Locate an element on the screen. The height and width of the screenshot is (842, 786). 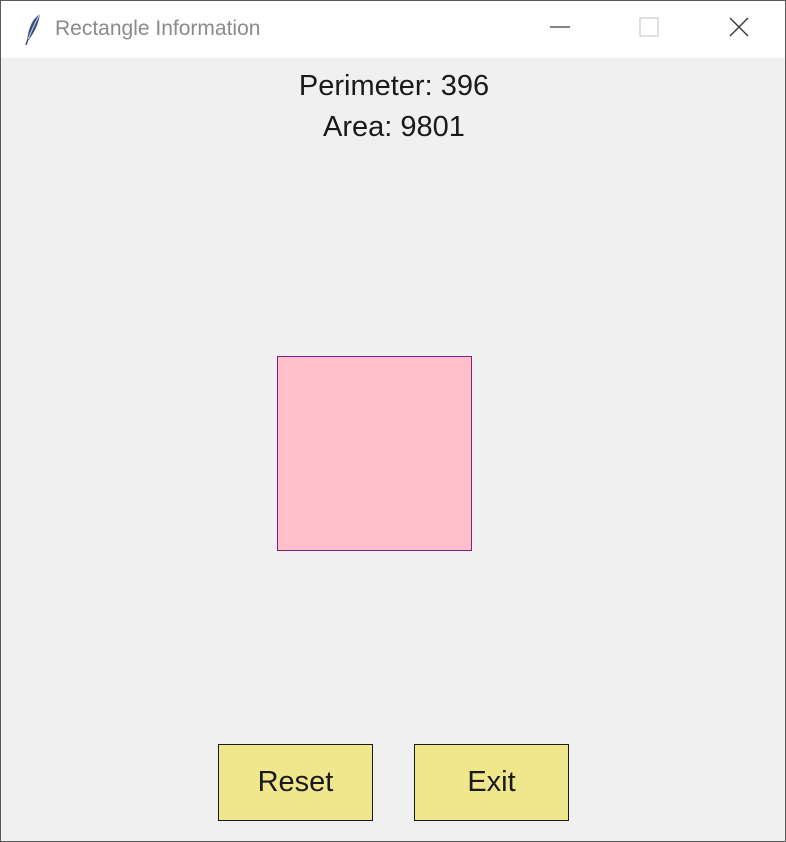
window-title: Rectangle Information is located at coordinates (158, 28).